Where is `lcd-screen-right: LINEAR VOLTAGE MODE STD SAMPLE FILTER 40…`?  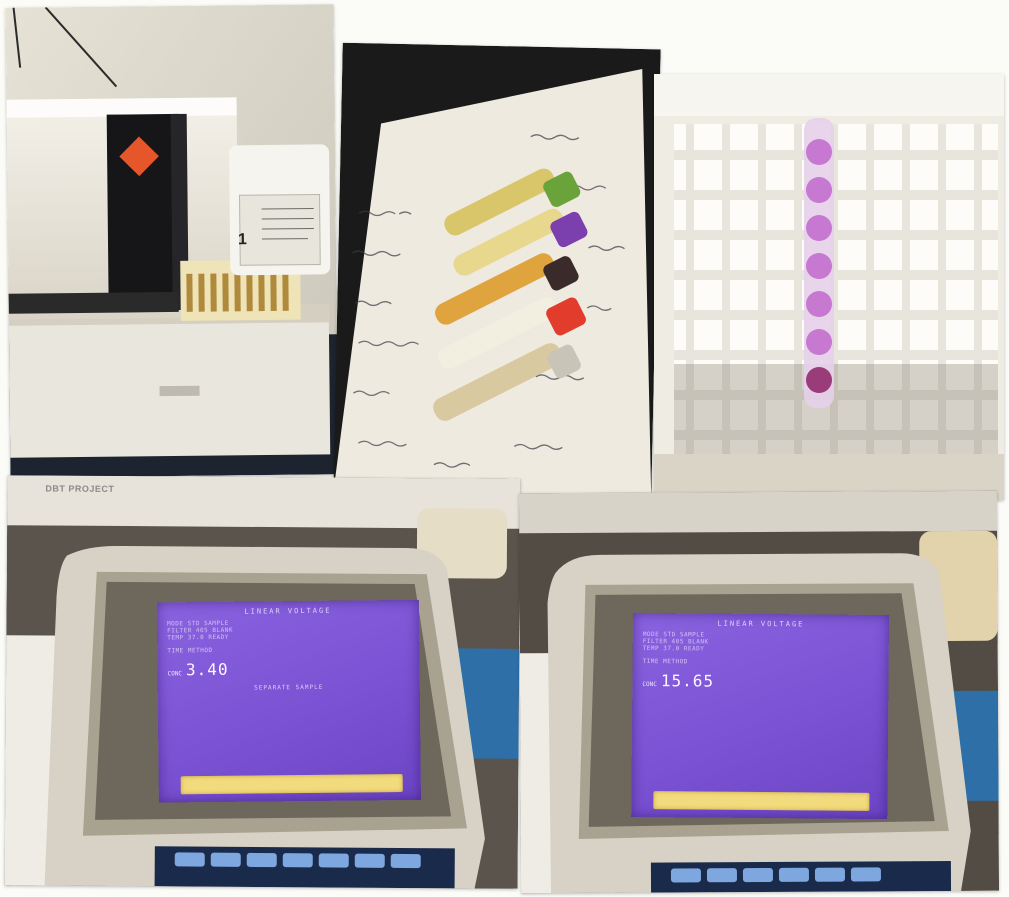
lcd-screen-right: LINEAR VOLTAGE MODE STD SAMPLE FILTER 40… is located at coordinates (760, 716).